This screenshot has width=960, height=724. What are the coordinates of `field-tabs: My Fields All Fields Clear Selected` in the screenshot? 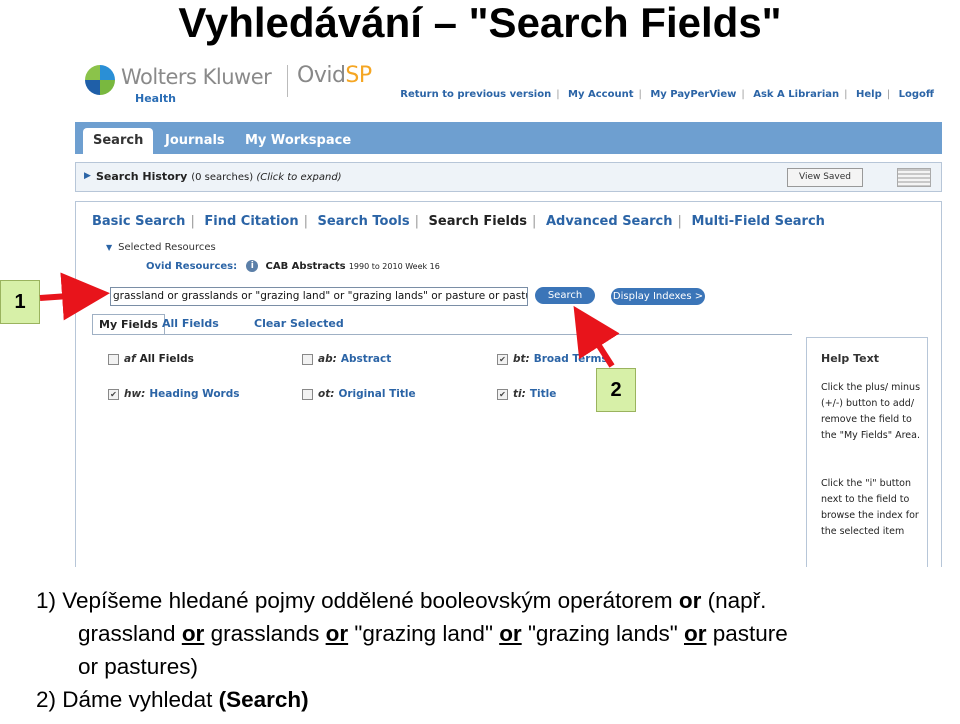 It's located at (442, 325).